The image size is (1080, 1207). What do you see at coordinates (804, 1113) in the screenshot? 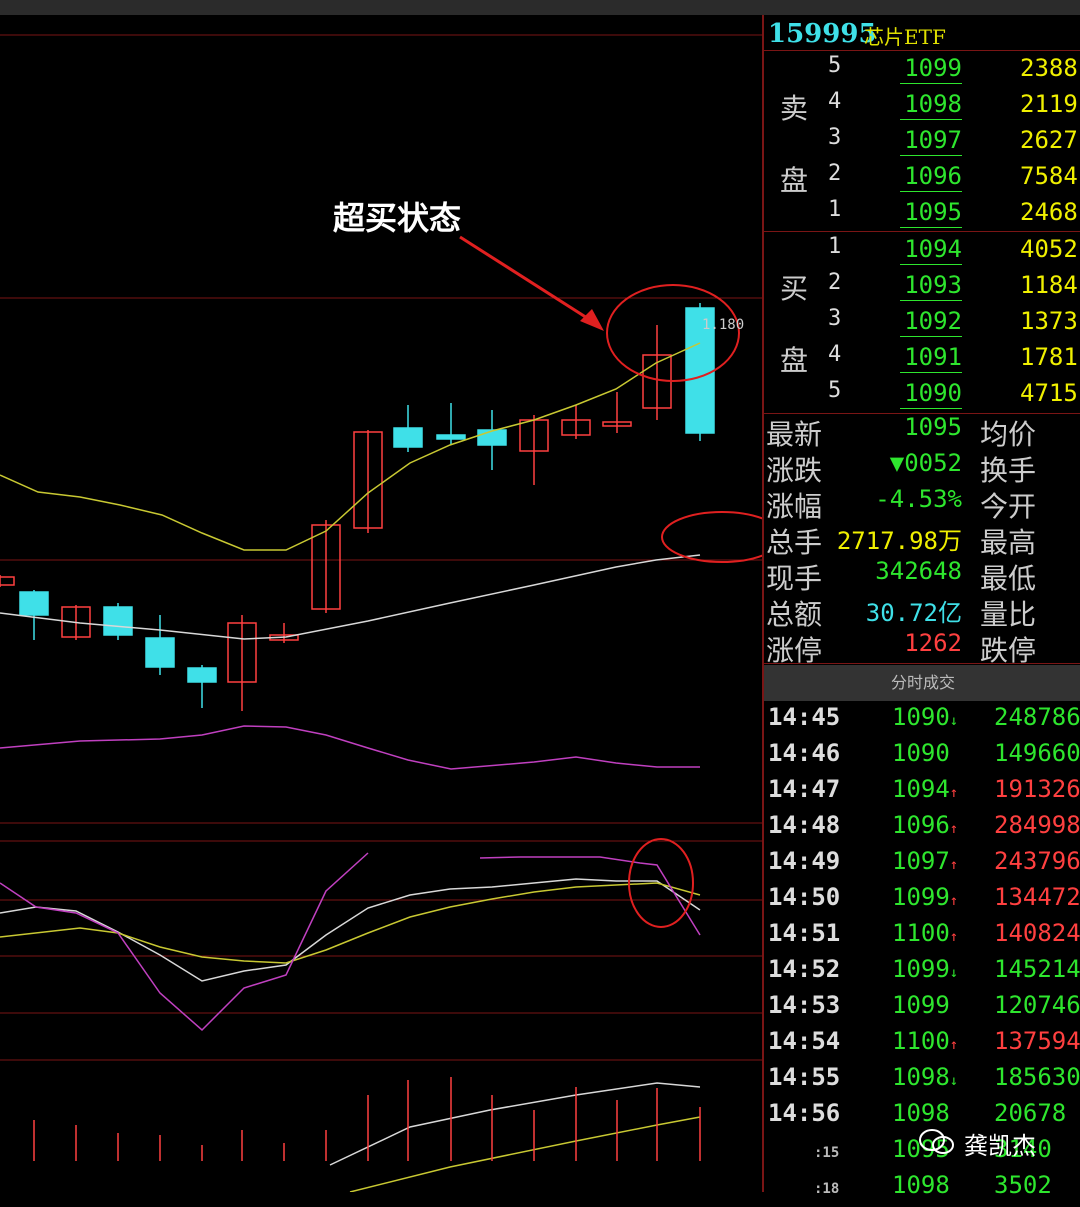
I see `tick-time: 14:56` at bounding box center [804, 1113].